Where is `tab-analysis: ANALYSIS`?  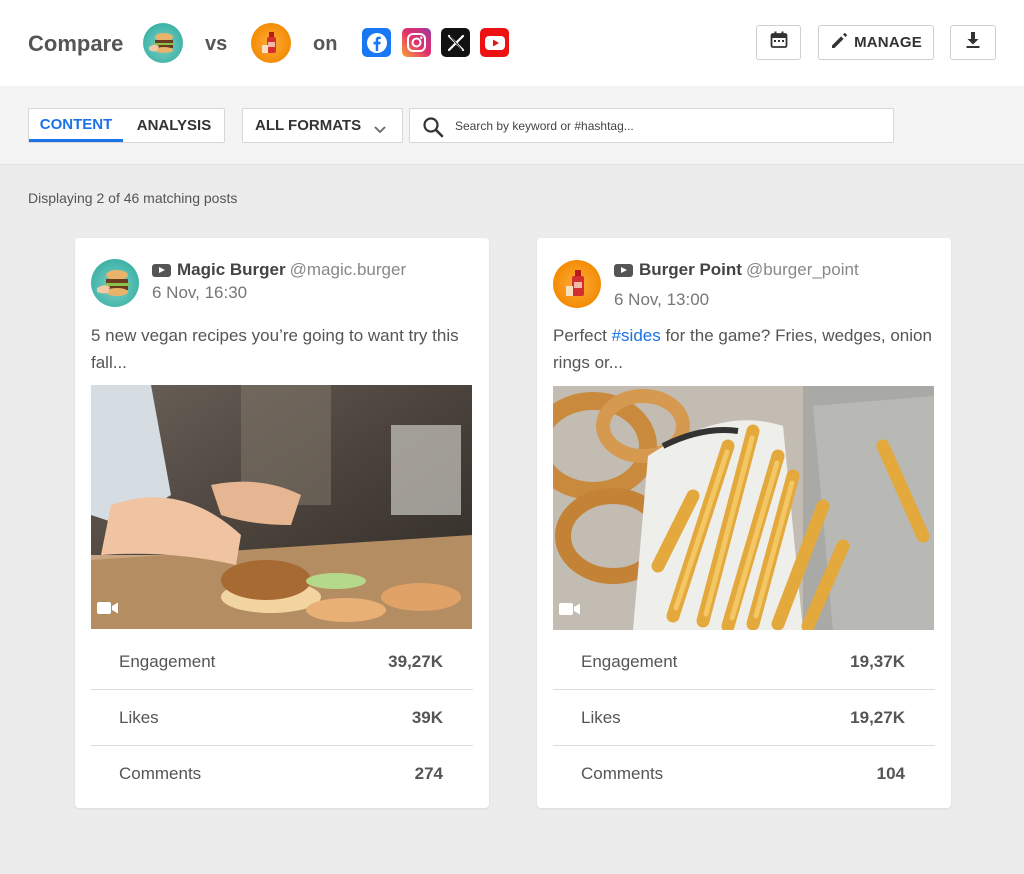
tab-analysis: ANALYSIS is located at coordinates (174, 125).